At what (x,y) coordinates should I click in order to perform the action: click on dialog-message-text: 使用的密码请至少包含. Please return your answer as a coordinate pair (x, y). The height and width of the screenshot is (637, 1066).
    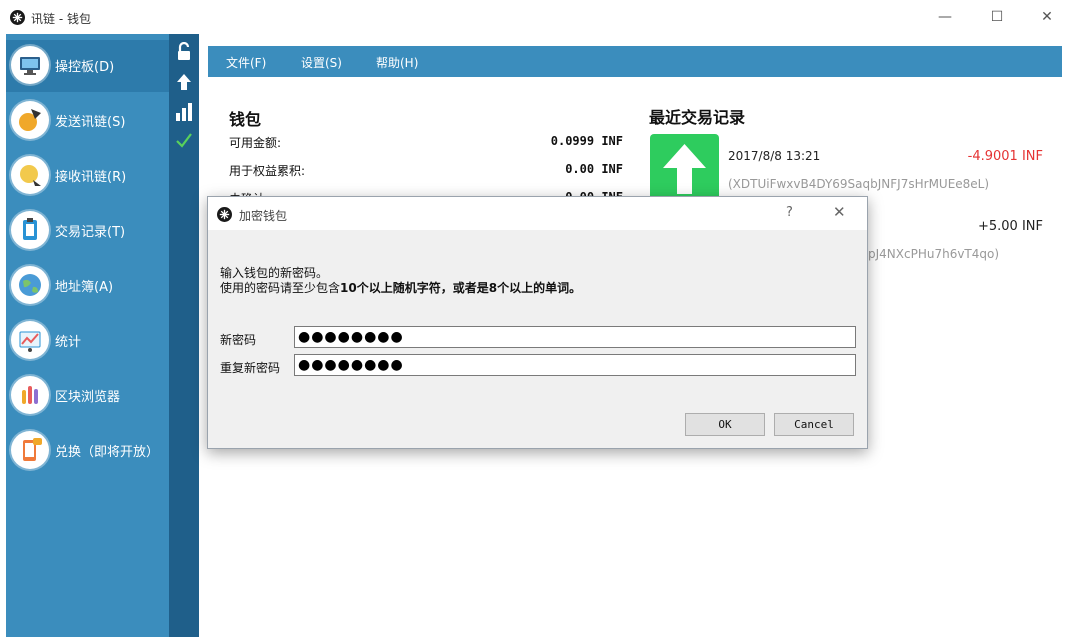
    Looking at the image, I should click on (280, 288).